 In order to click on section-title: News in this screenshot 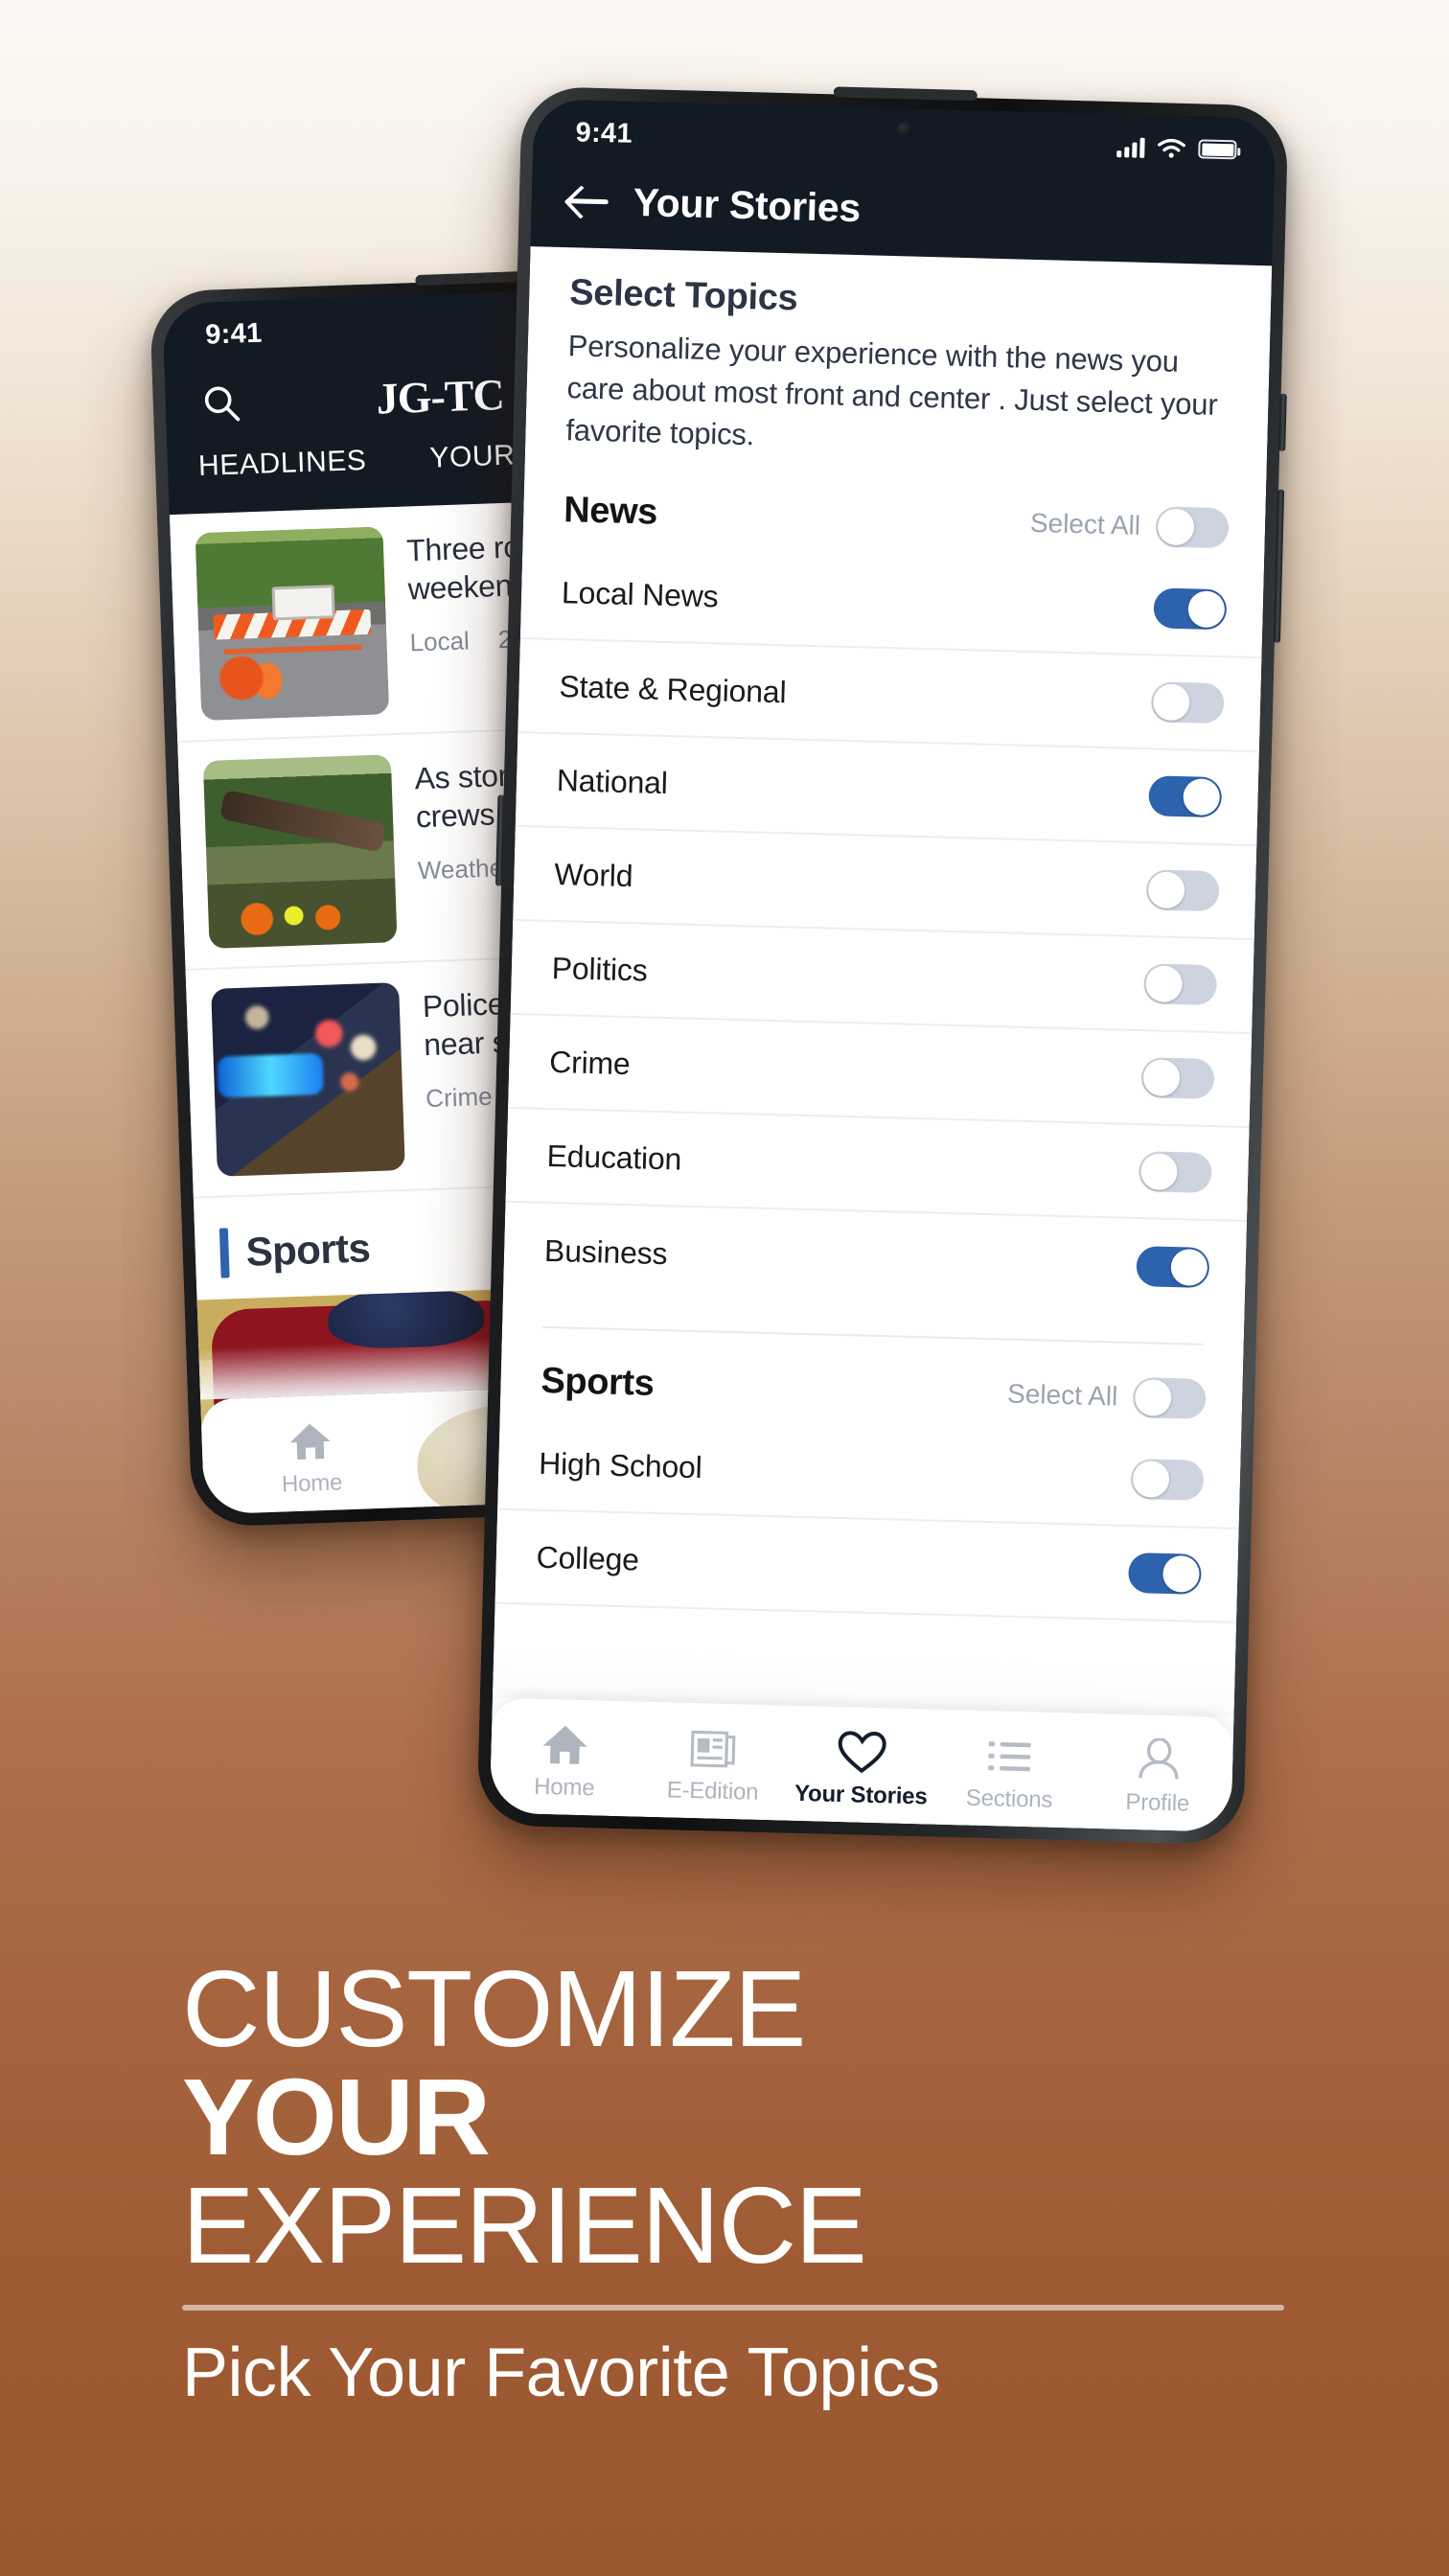, I will do `click(610, 512)`.